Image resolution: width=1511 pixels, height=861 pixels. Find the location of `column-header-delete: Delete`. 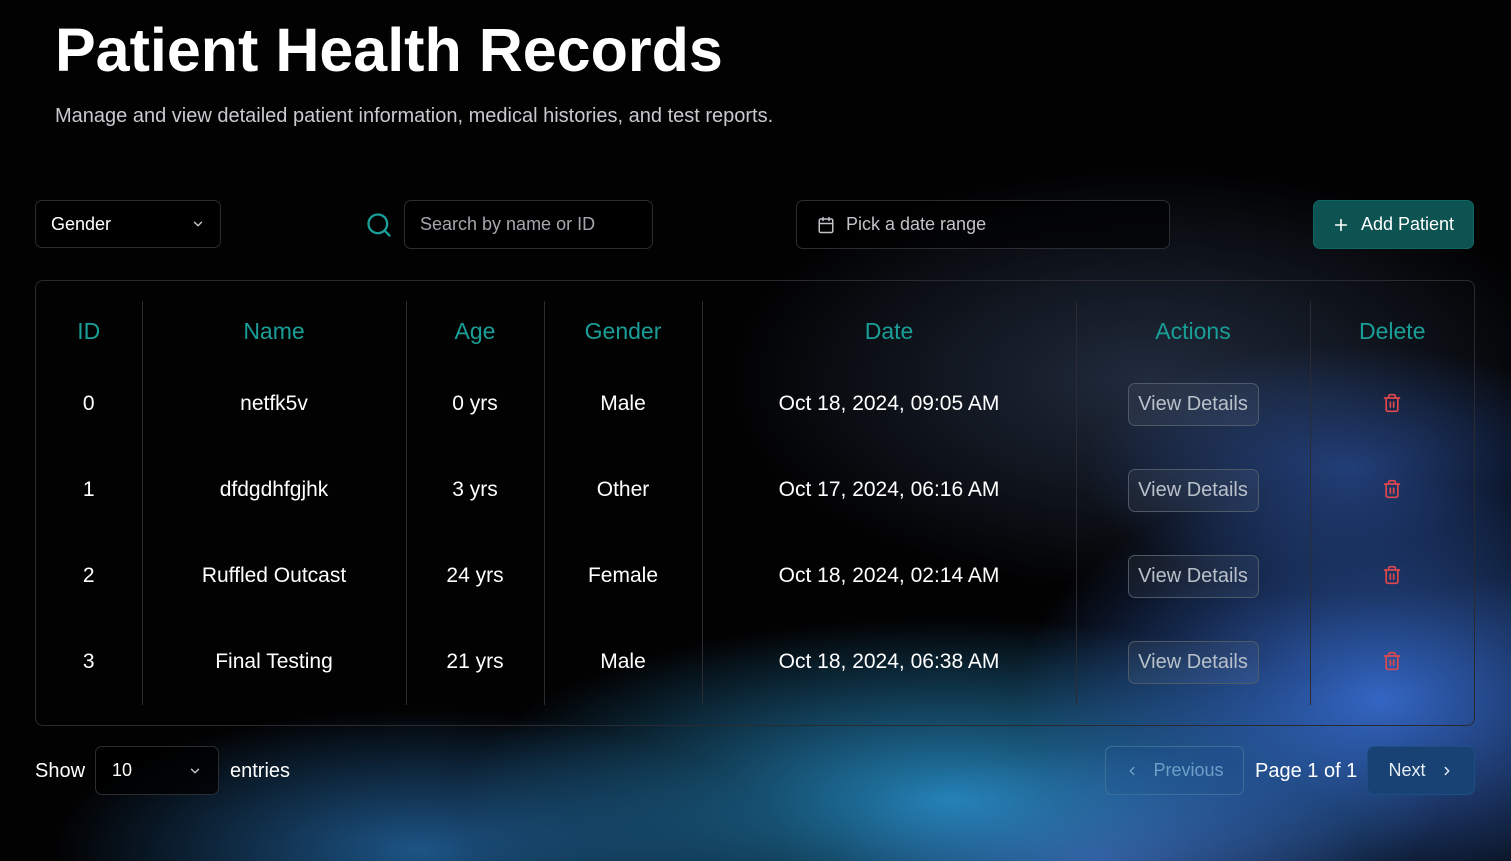

column-header-delete: Delete is located at coordinates (1391, 331).